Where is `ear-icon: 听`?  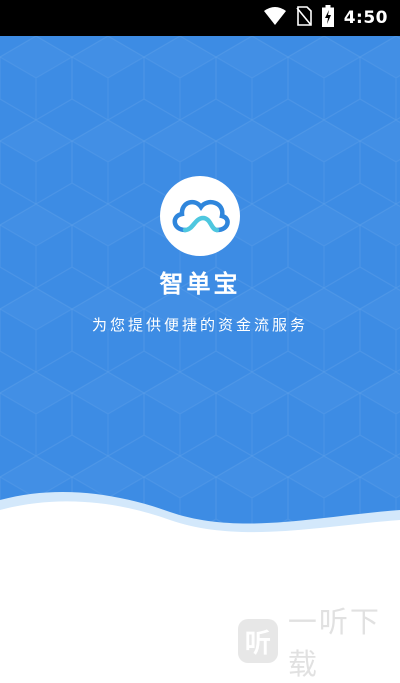 ear-icon: 听 is located at coordinates (258, 641).